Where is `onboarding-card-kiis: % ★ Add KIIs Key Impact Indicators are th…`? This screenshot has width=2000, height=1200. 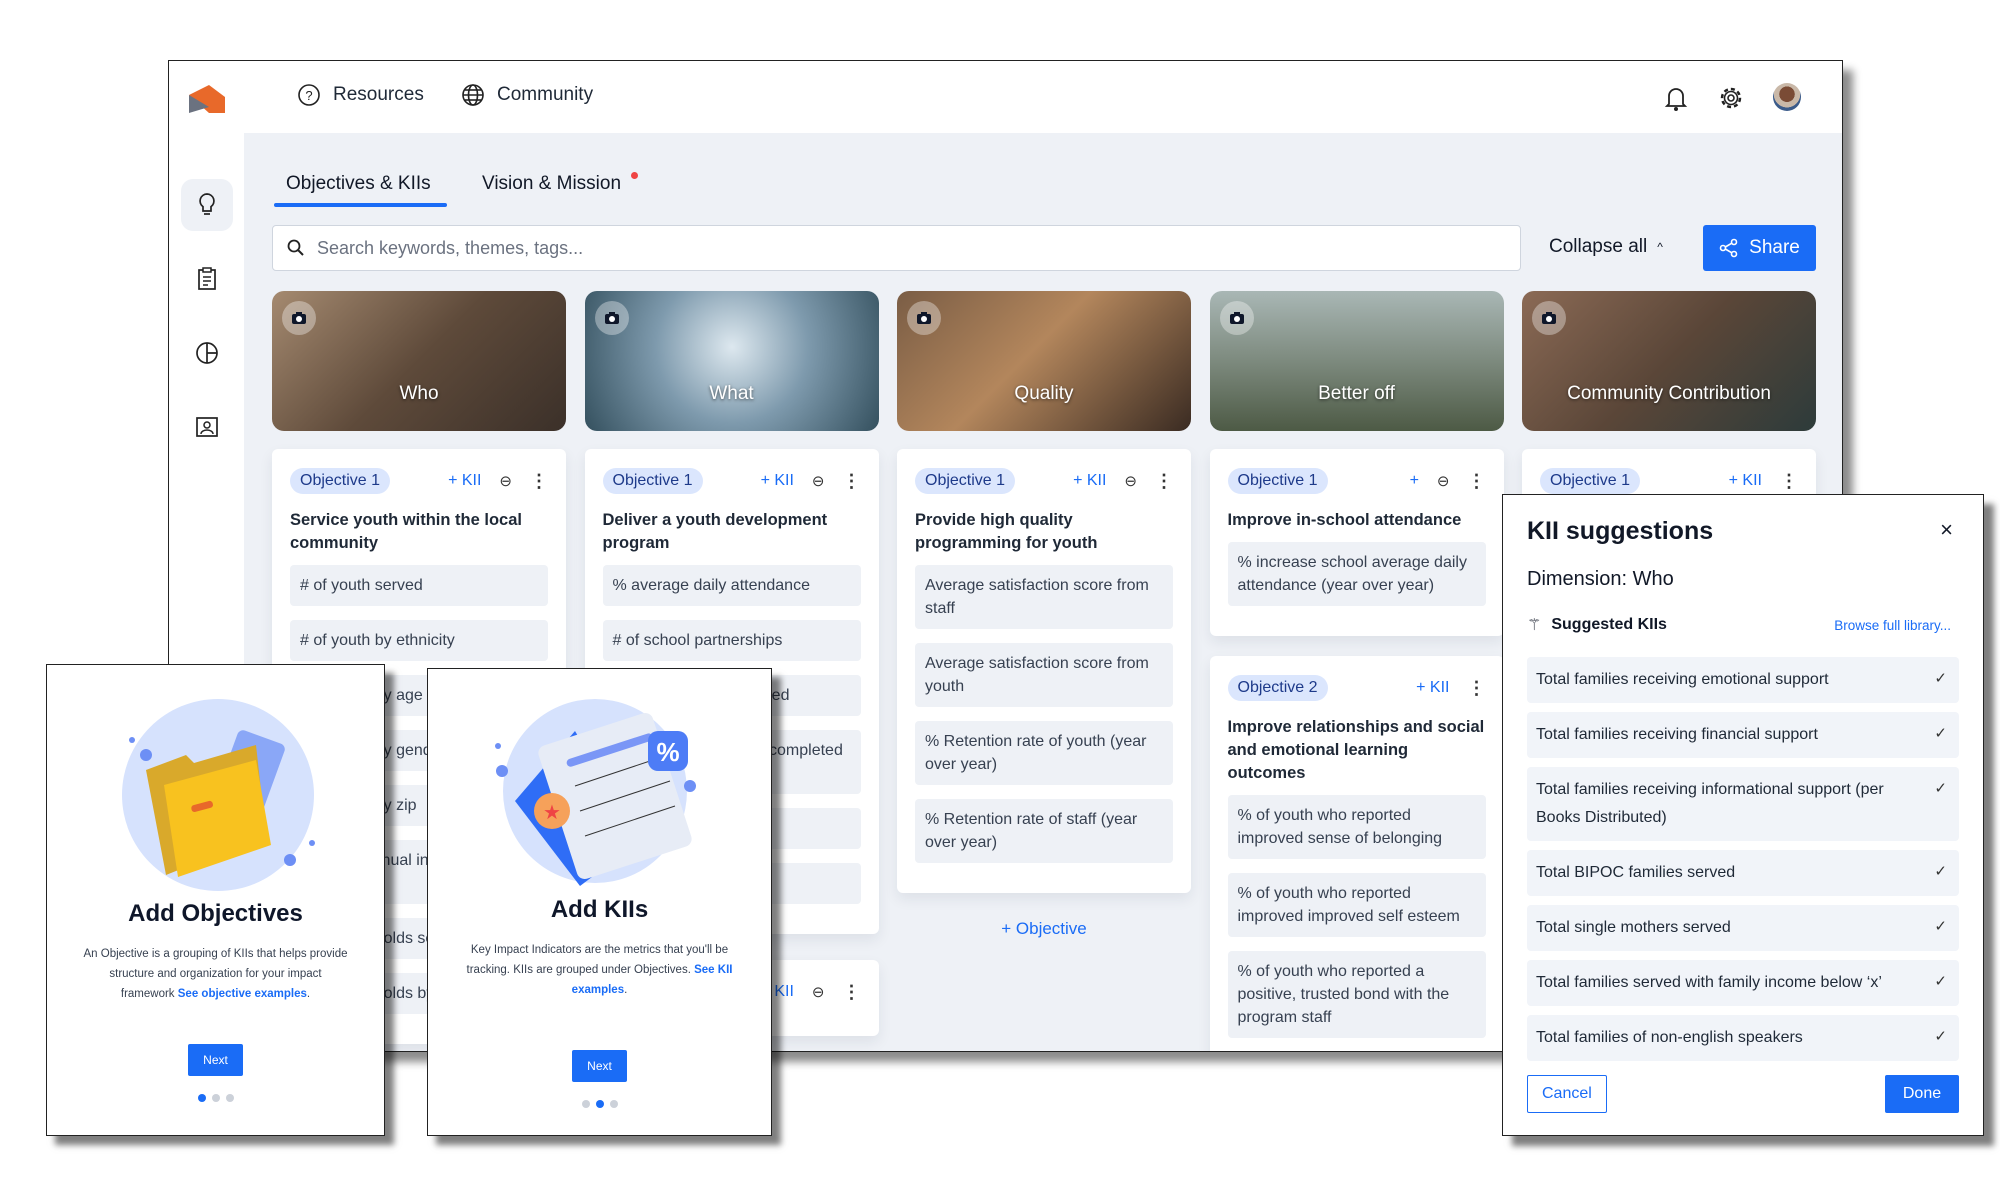 onboarding-card-kiis: % ★ Add KIIs Key Impact Indicators are th… is located at coordinates (599, 902).